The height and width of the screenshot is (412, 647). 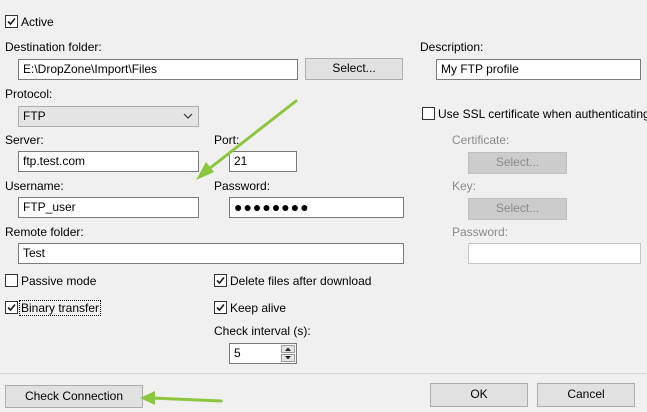 What do you see at coordinates (44, 232) in the screenshot?
I see `remote-folder-label: Remote folder:` at bounding box center [44, 232].